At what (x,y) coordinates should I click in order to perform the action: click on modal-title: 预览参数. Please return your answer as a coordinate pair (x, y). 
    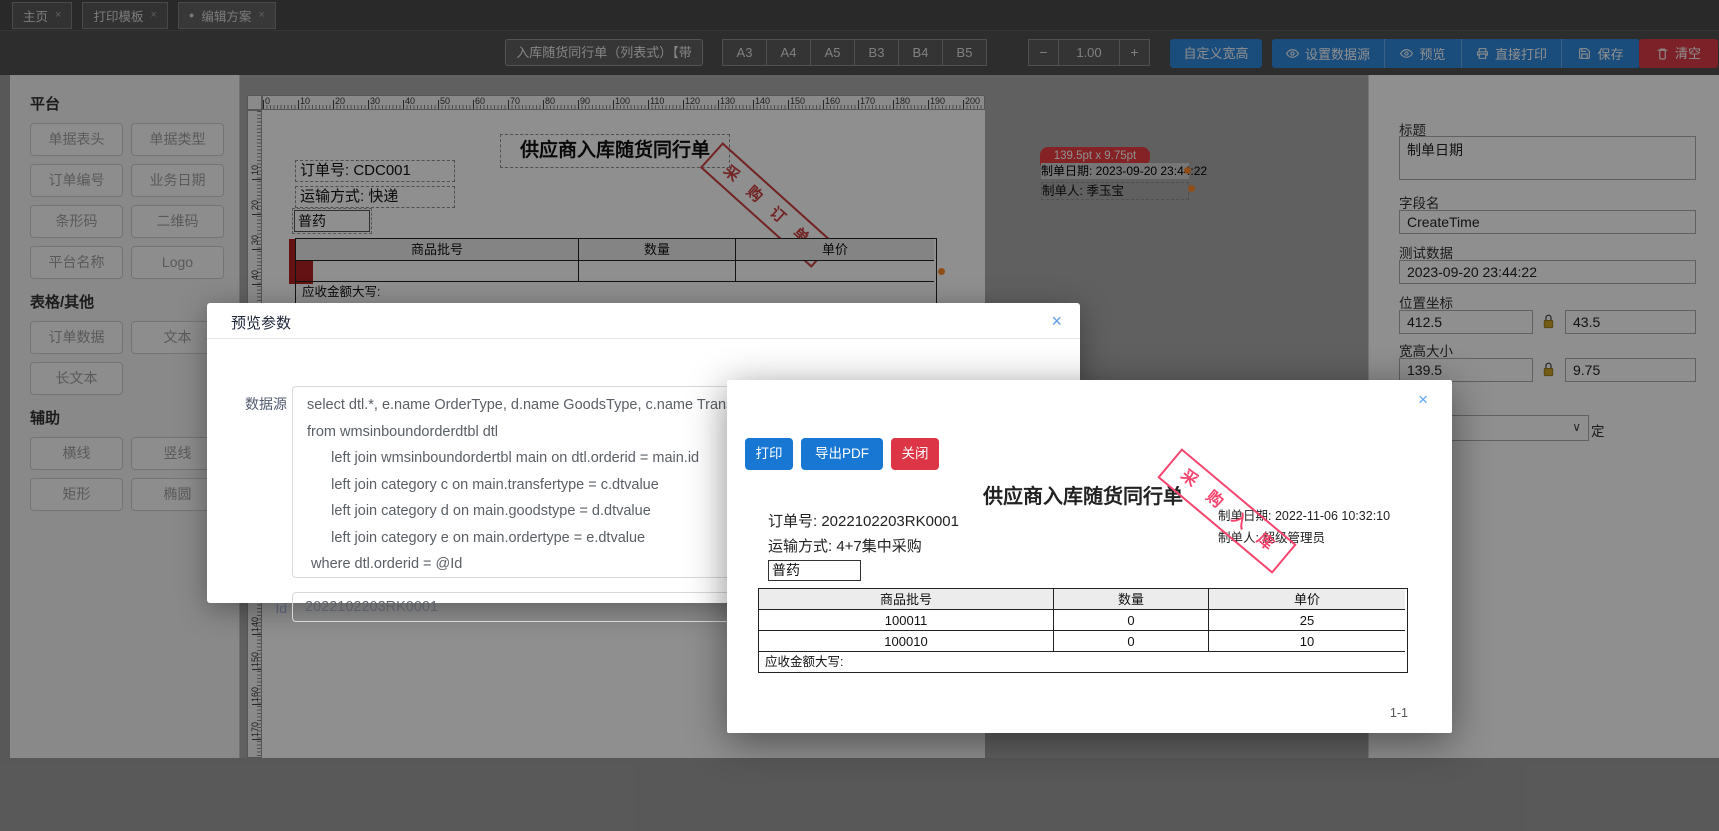
    Looking at the image, I should click on (261, 323).